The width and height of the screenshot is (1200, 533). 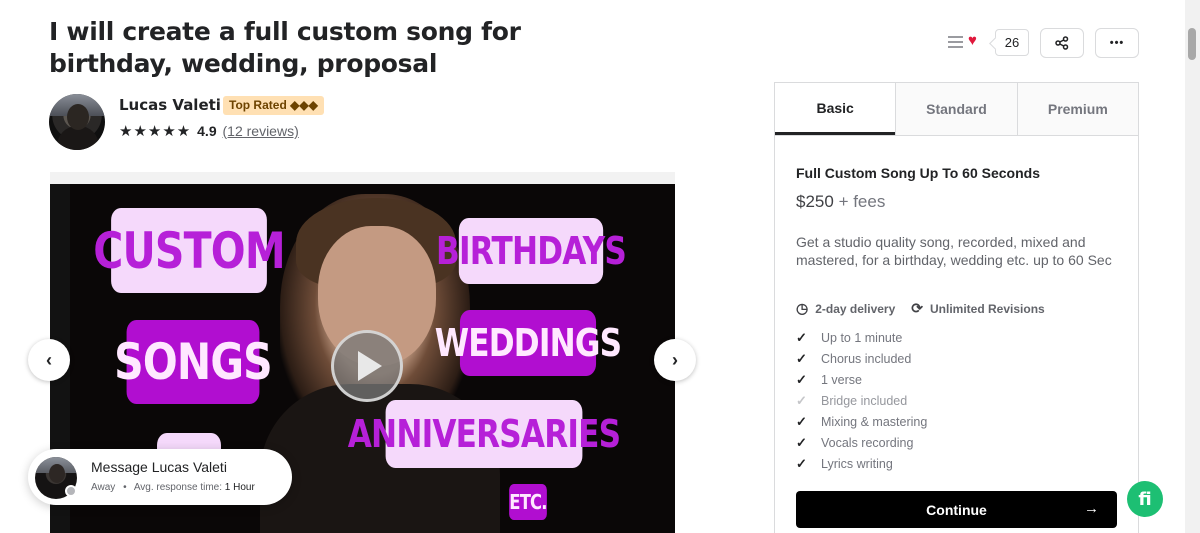 I want to click on reviews-link: (12 reviews), so click(x=261, y=131).